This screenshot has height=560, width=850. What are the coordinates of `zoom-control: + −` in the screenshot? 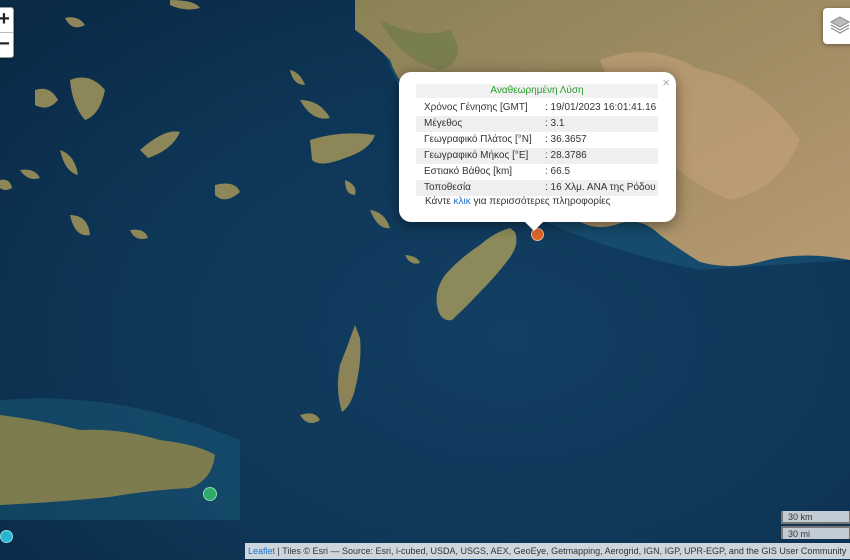 It's located at (7, 32).